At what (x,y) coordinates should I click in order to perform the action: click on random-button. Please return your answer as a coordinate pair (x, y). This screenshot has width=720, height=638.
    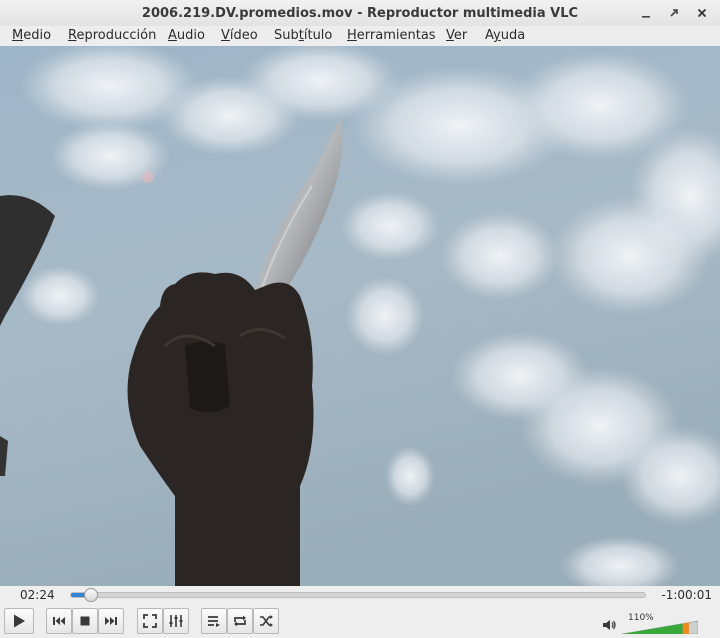
    Looking at the image, I should click on (266, 621).